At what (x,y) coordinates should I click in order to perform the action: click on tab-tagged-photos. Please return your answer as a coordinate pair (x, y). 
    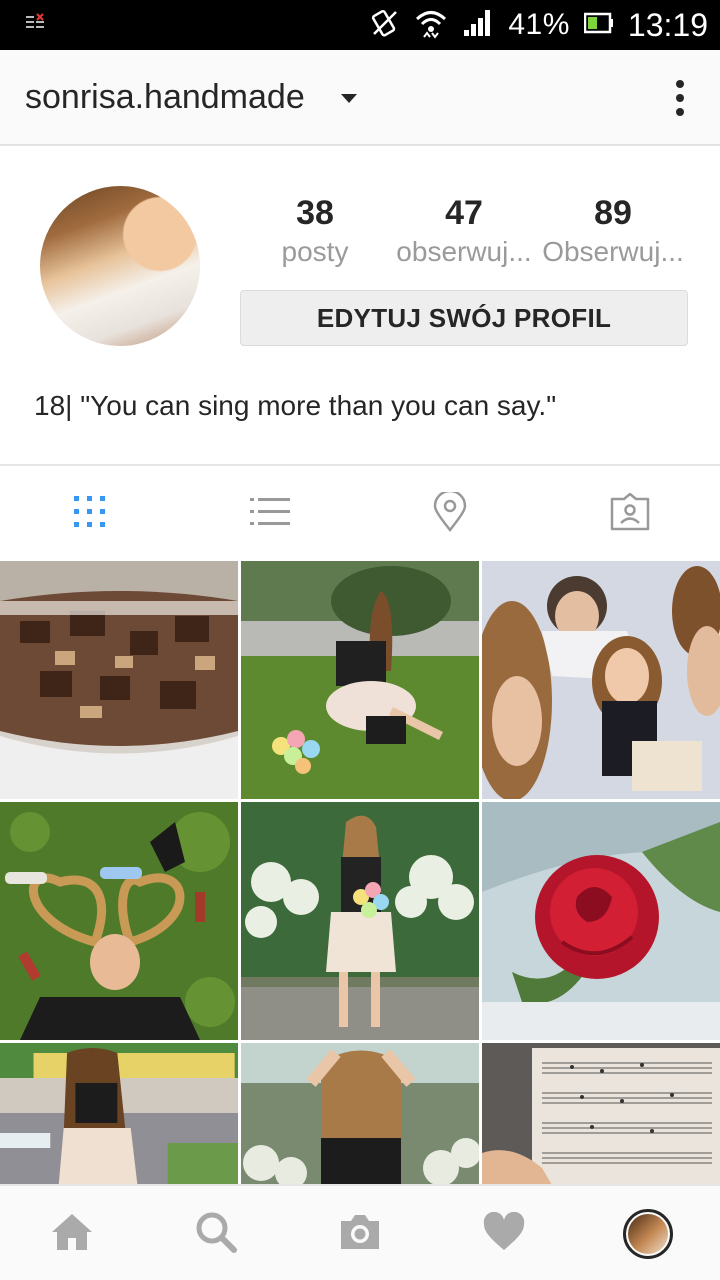
    Looking at the image, I should click on (630, 514).